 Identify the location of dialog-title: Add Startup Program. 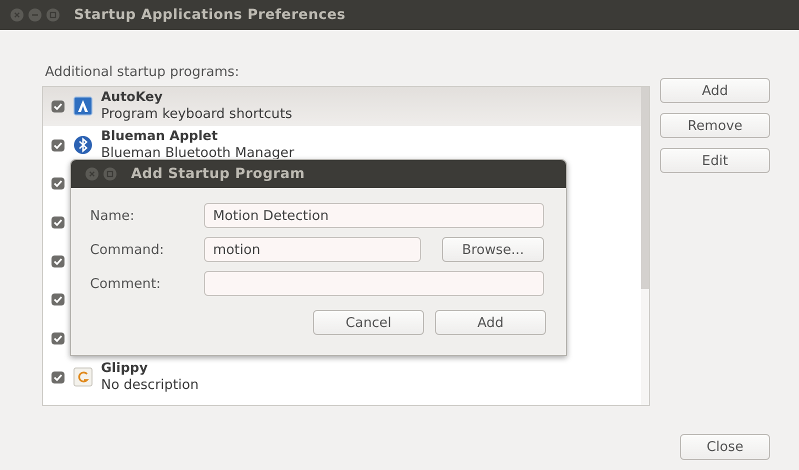
(218, 174).